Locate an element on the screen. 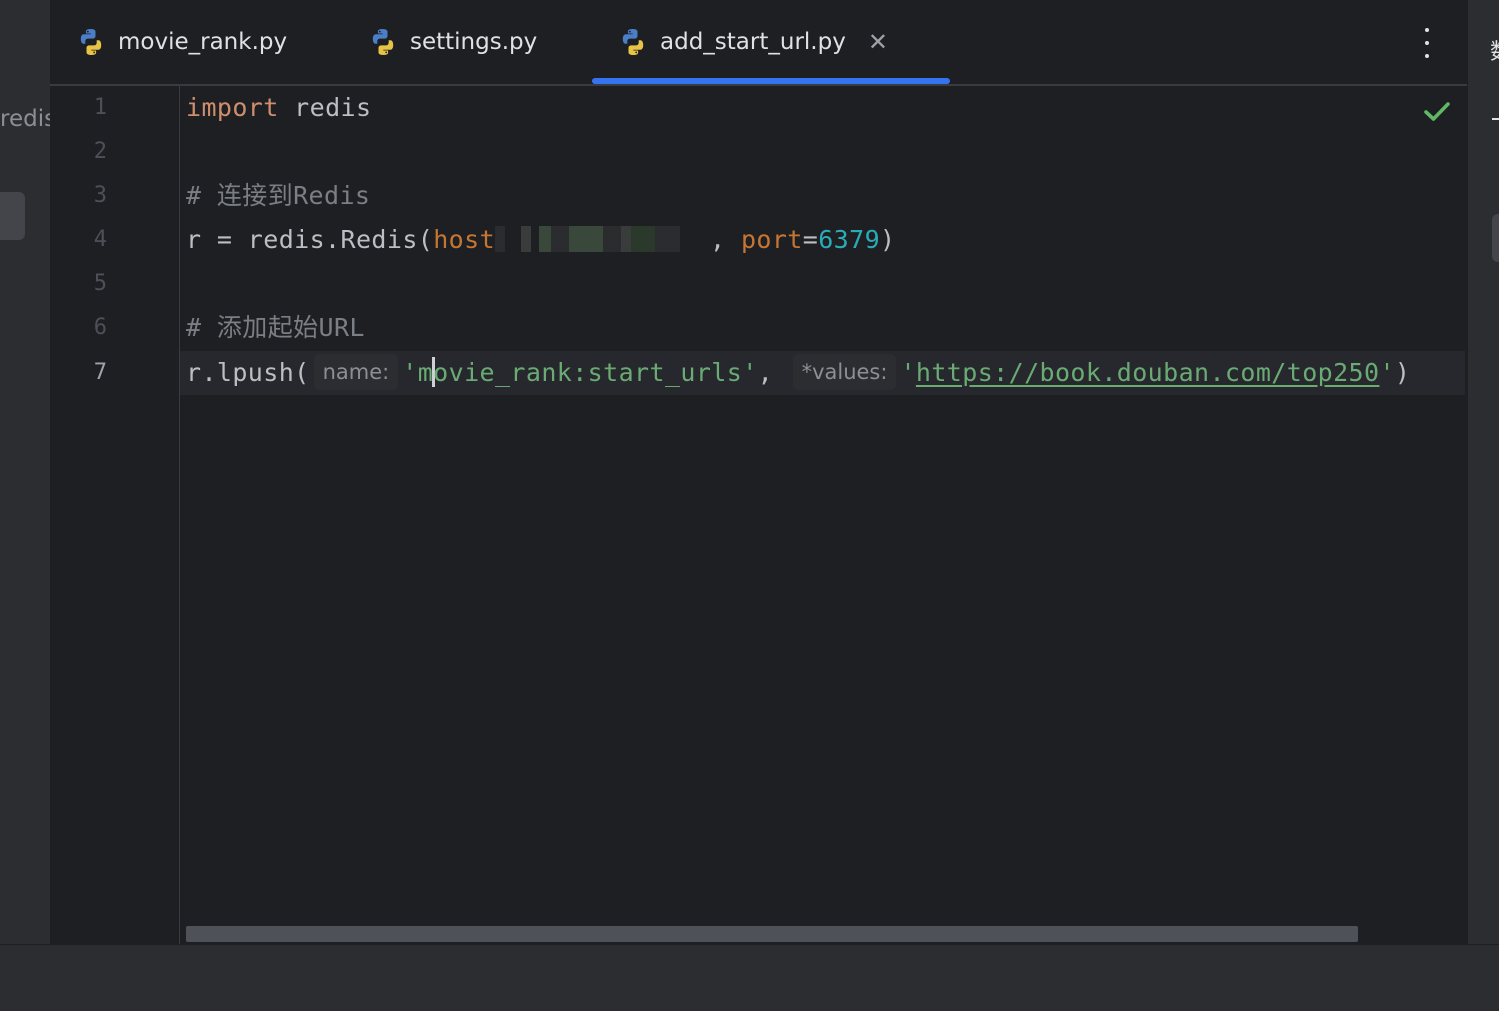 The width and height of the screenshot is (1499, 1011). status-bar is located at coordinates (749, 977).